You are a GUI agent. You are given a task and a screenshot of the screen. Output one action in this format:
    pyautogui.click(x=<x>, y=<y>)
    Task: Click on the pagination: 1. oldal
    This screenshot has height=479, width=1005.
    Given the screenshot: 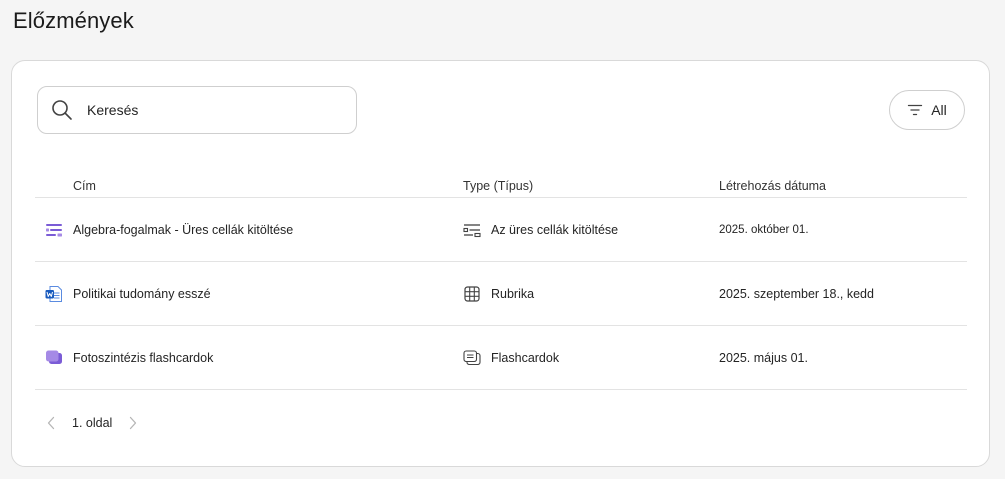 What is the action you would take?
    pyautogui.click(x=92, y=423)
    